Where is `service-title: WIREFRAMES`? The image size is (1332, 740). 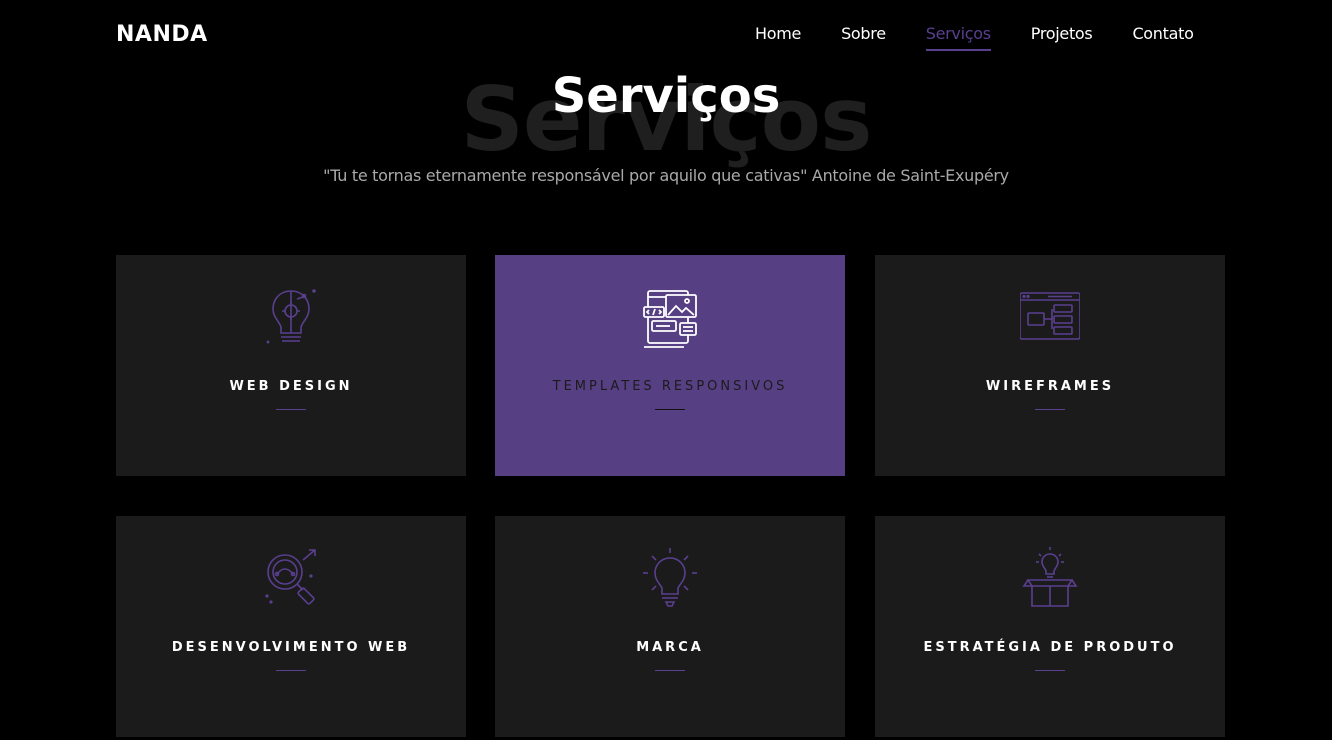
service-title: WIREFRAMES is located at coordinates (1050, 386).